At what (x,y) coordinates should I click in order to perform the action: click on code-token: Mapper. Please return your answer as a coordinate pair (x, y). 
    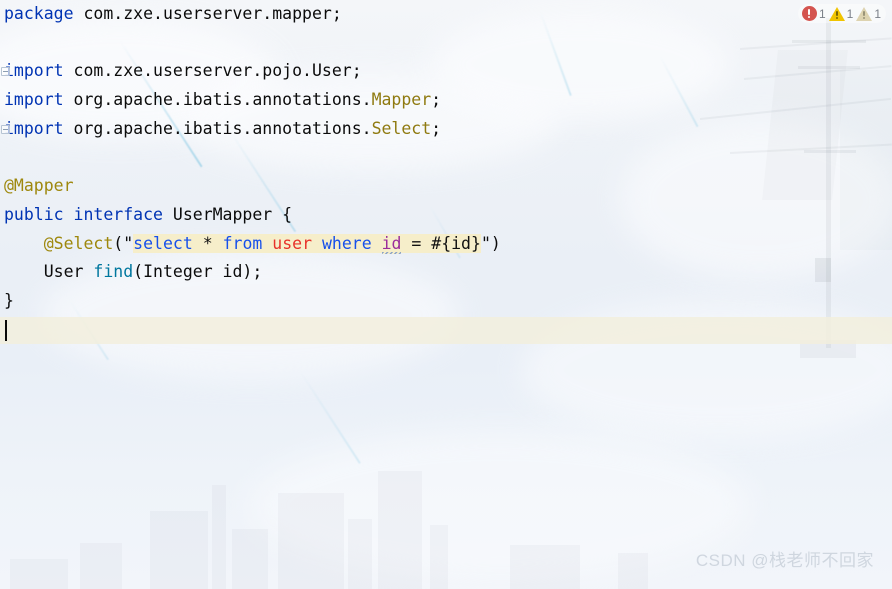
    Looking at the image, I should click on (401, 100).